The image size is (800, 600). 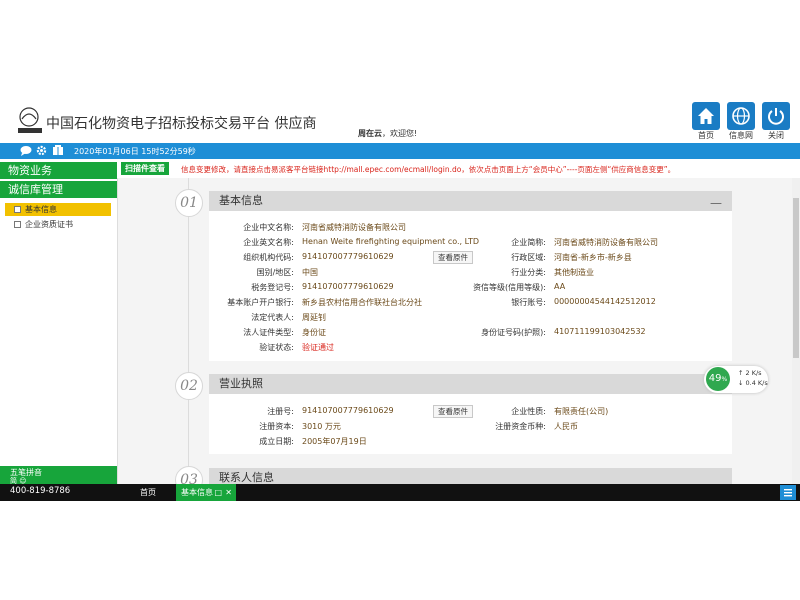 What do you see at coordinates (41, 150) in the screenshot?
I see `gear-icon` at bounding box center [41, 150].